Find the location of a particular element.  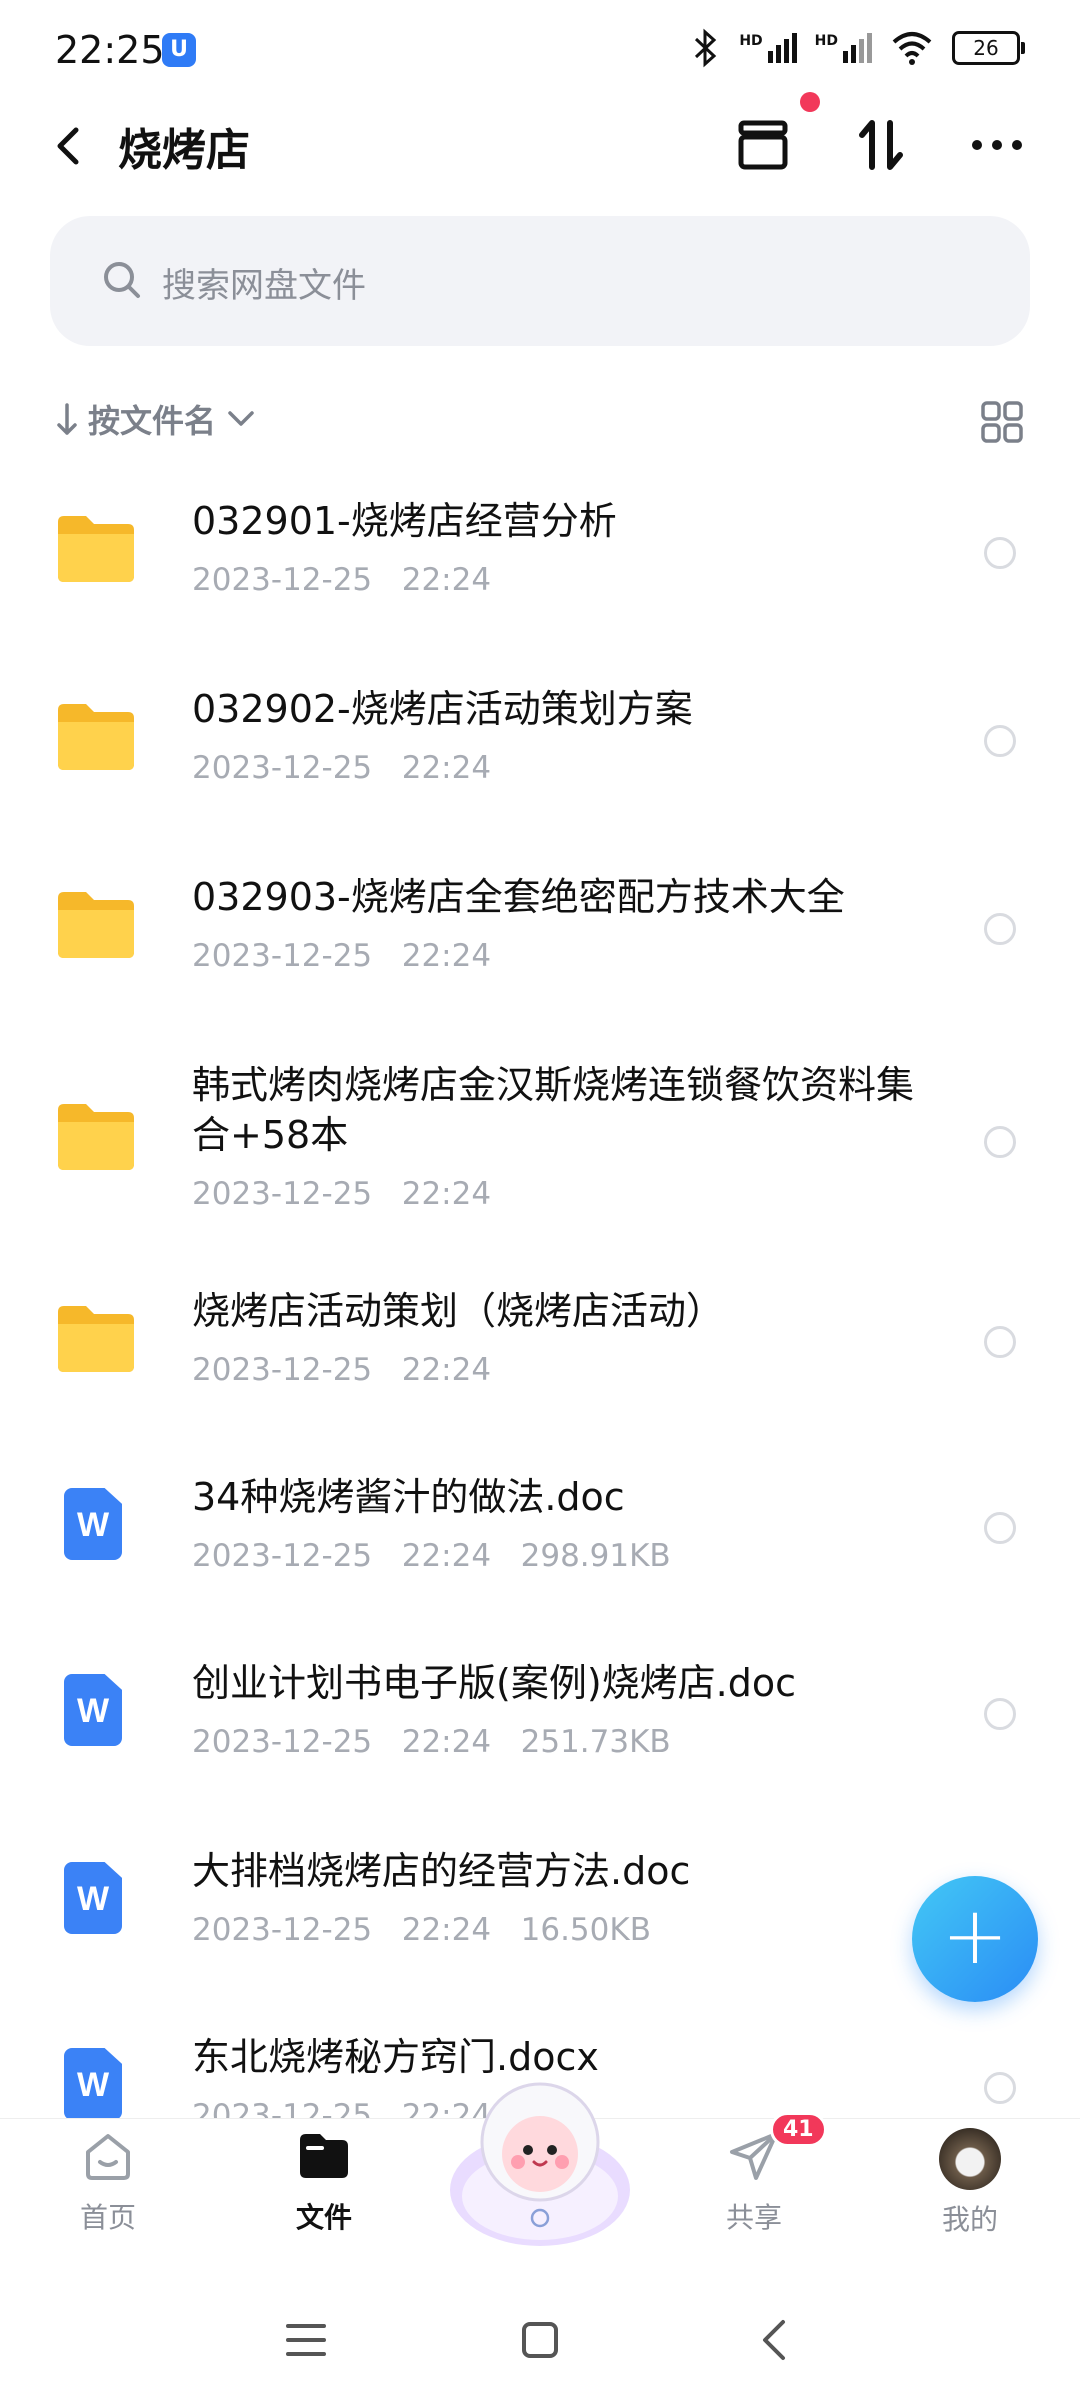

folder-filled-icon is located at coordinates (324, 2156).